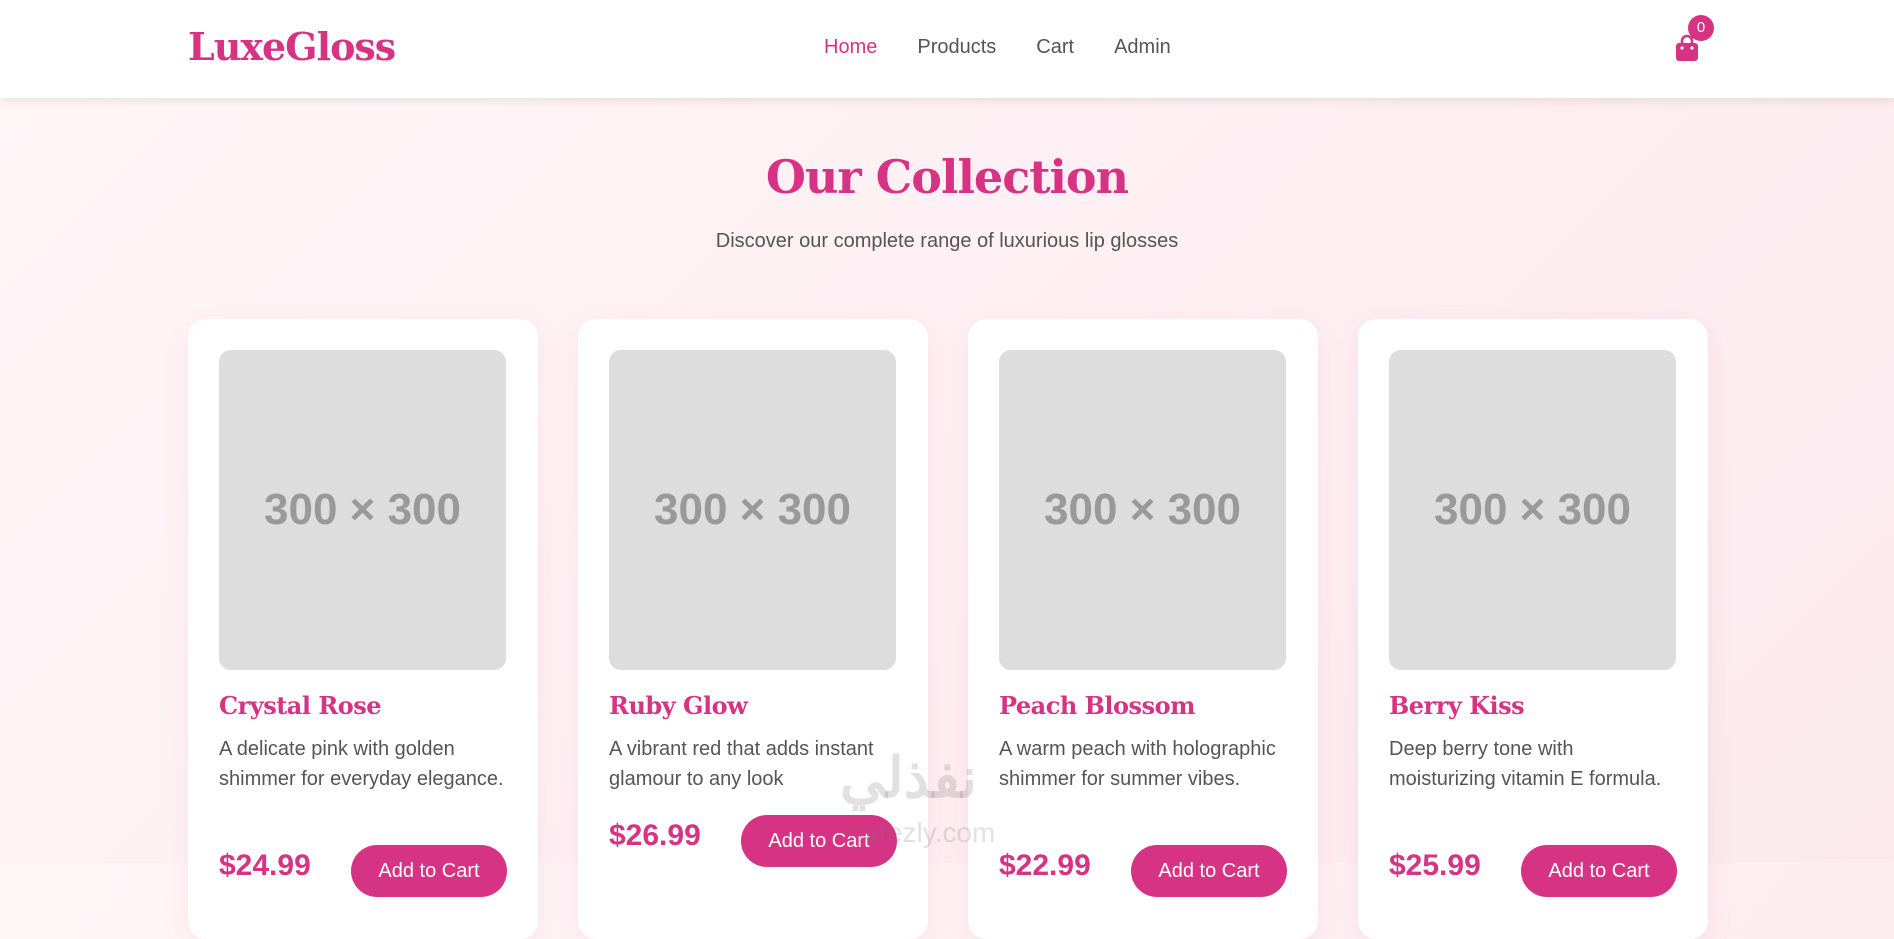  I want to click on product-price: $22.99, so click(1045, 865).